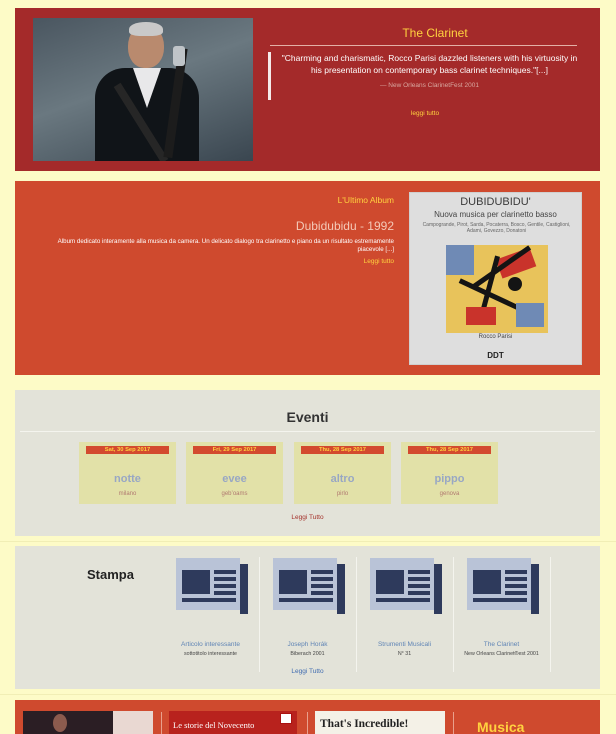  What do you see at coordinates (404, 644) in the screenshot?
I see `press-item-title: Strumenti Musicali` at bounding box center [404, 644].